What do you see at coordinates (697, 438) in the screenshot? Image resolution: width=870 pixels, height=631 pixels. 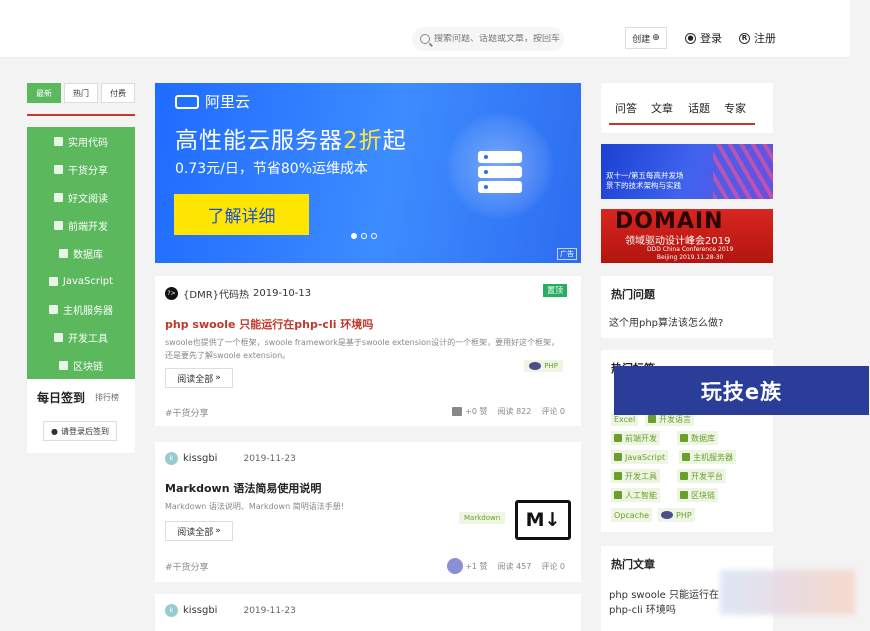 I see `tag-chip: 数据库` at bounding box center [697, 438].